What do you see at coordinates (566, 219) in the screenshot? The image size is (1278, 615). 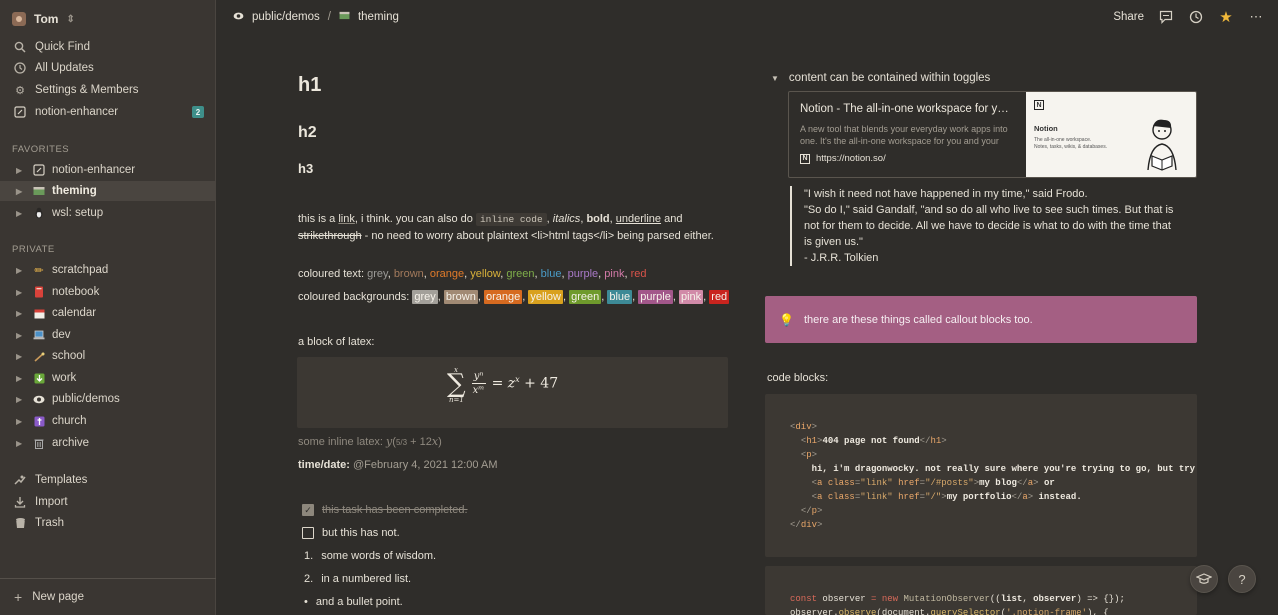 I see `italic-text: italics` at bounding box center [566, 219].